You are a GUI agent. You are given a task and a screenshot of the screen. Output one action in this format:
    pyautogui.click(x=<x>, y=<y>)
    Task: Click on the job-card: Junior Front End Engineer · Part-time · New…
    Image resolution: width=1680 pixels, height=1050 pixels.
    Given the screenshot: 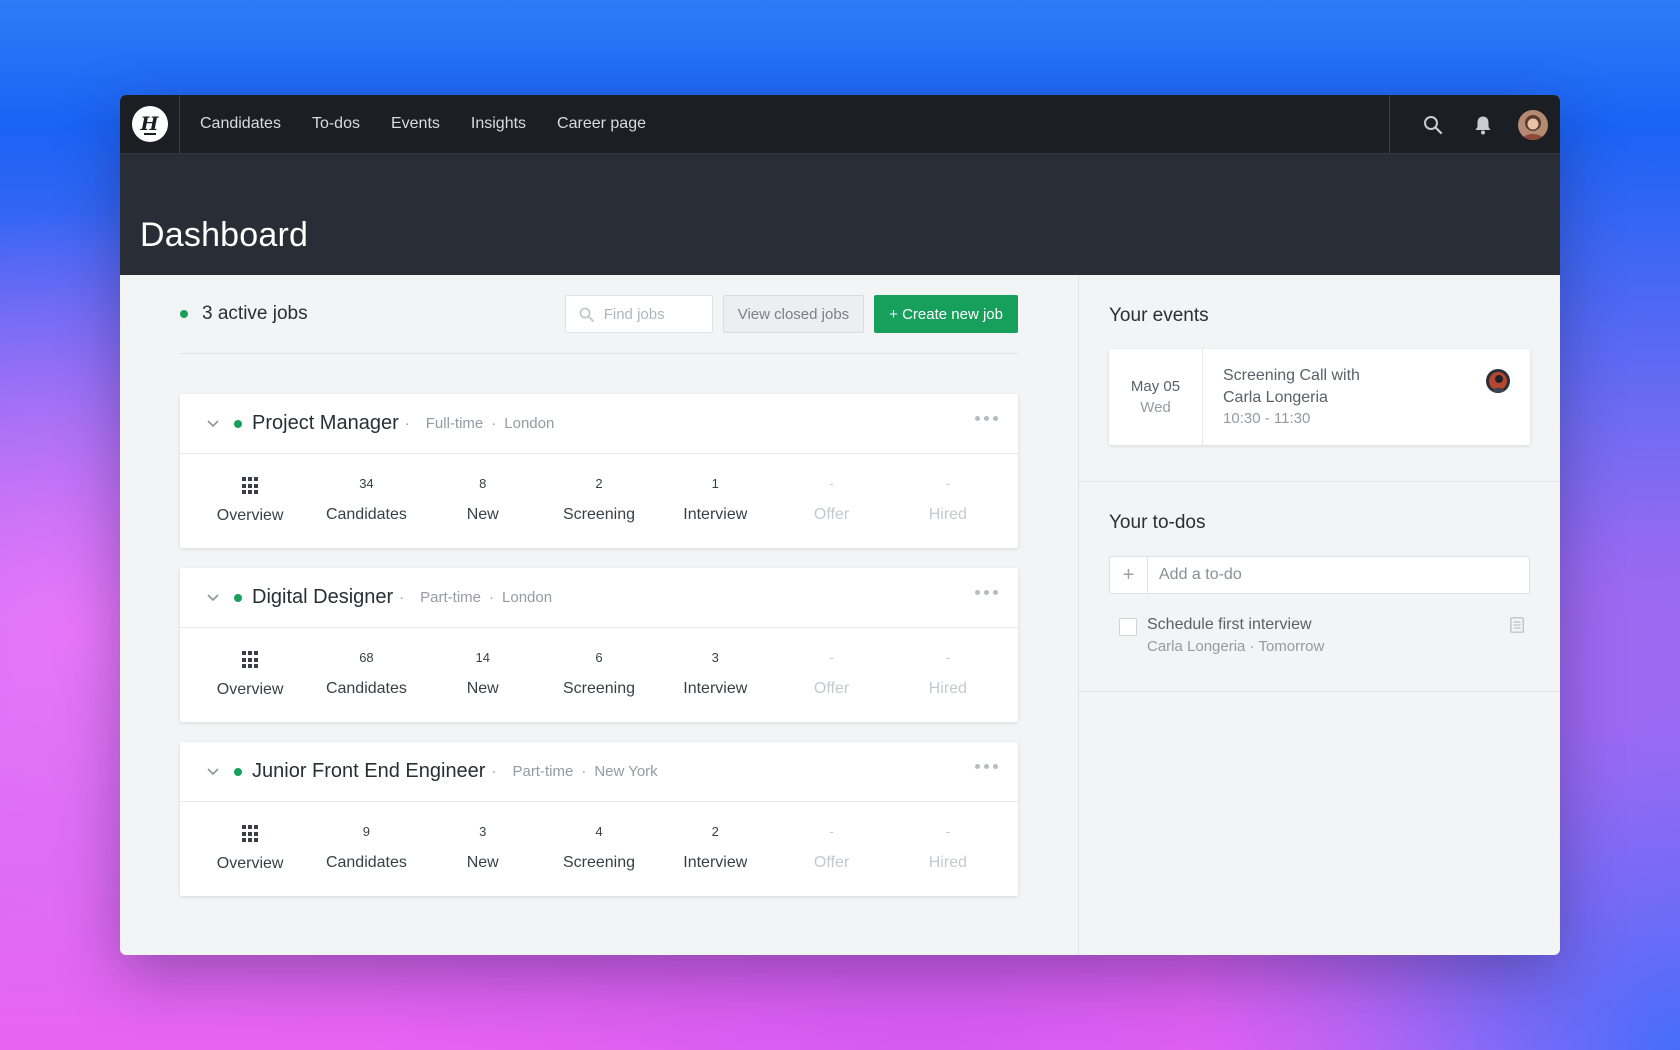 What is the action you would take?
    pyautogui.click(x=599, y=819)
    